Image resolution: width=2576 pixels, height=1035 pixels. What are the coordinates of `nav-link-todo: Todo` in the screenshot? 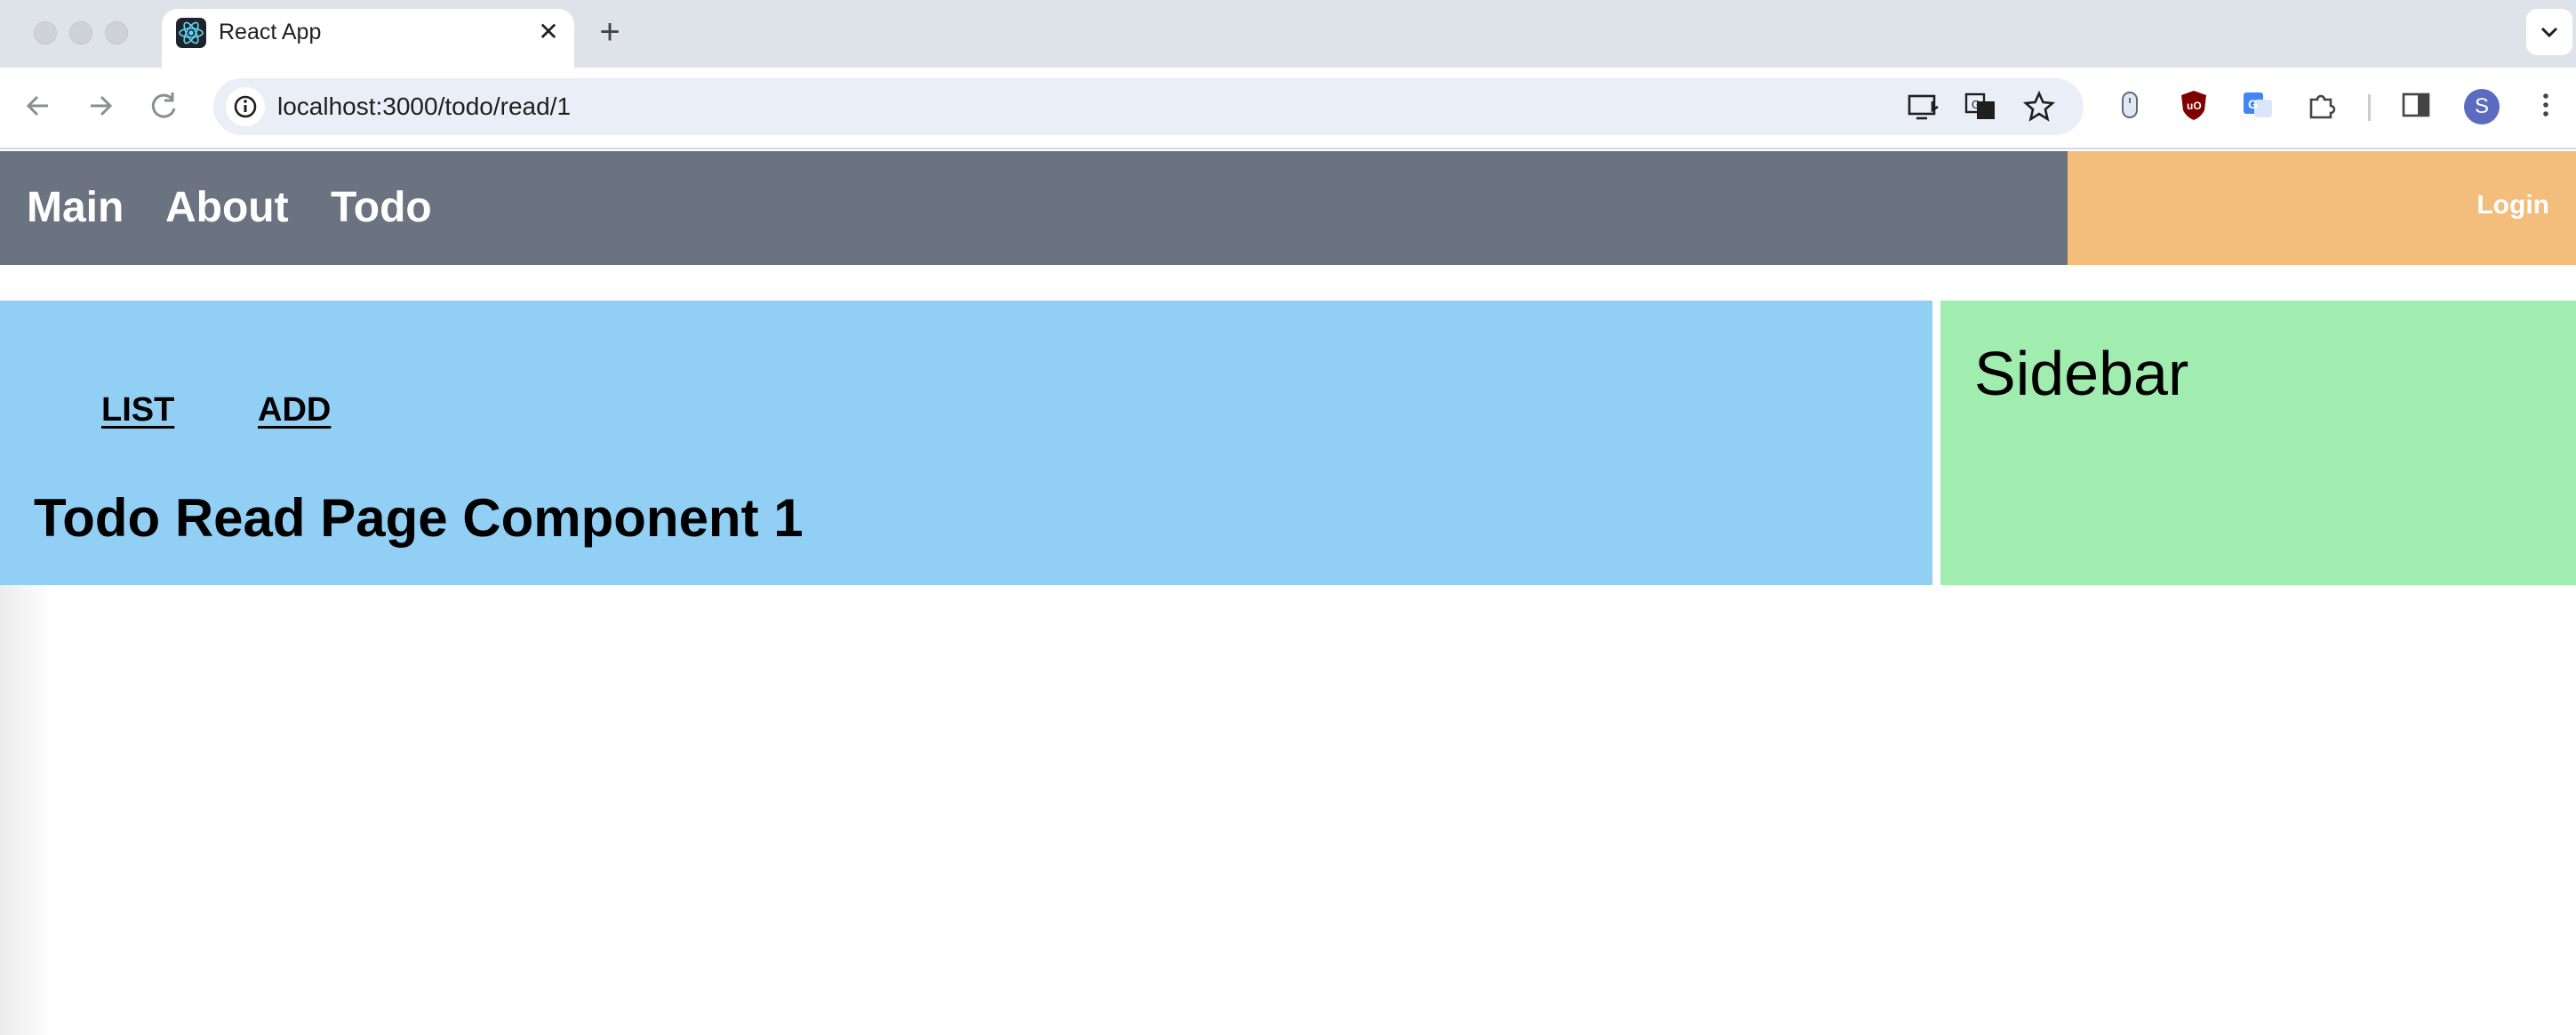 It's located at (381, 207).